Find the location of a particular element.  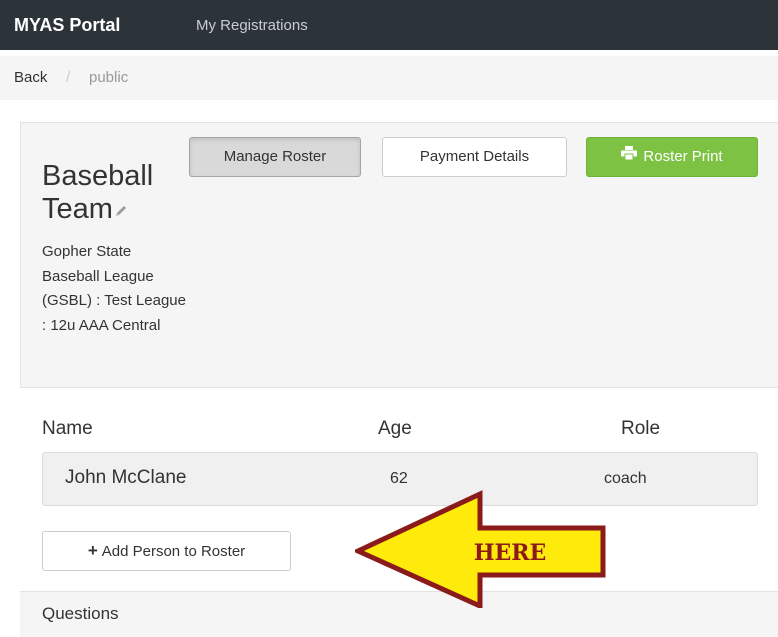

pencil-icon is located at coordinates (121, 209).